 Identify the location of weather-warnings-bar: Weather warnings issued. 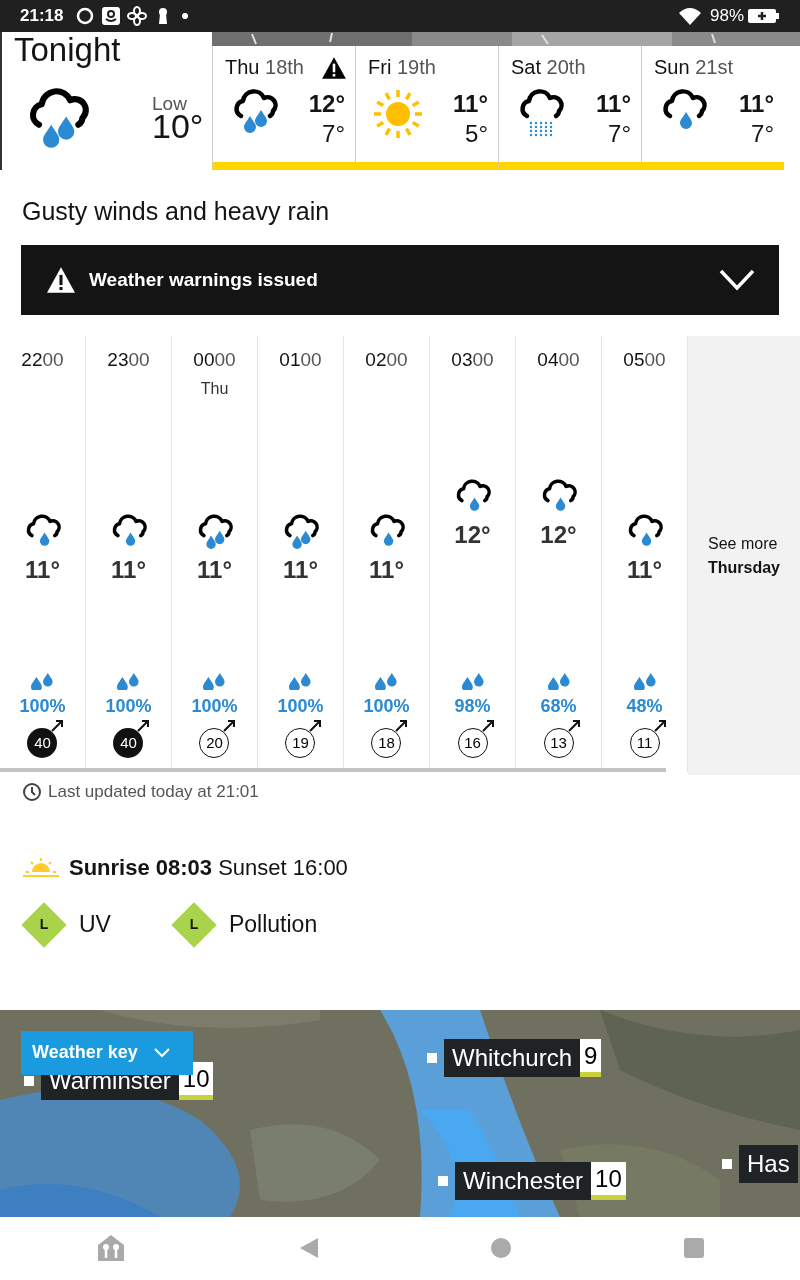
(400, 280).